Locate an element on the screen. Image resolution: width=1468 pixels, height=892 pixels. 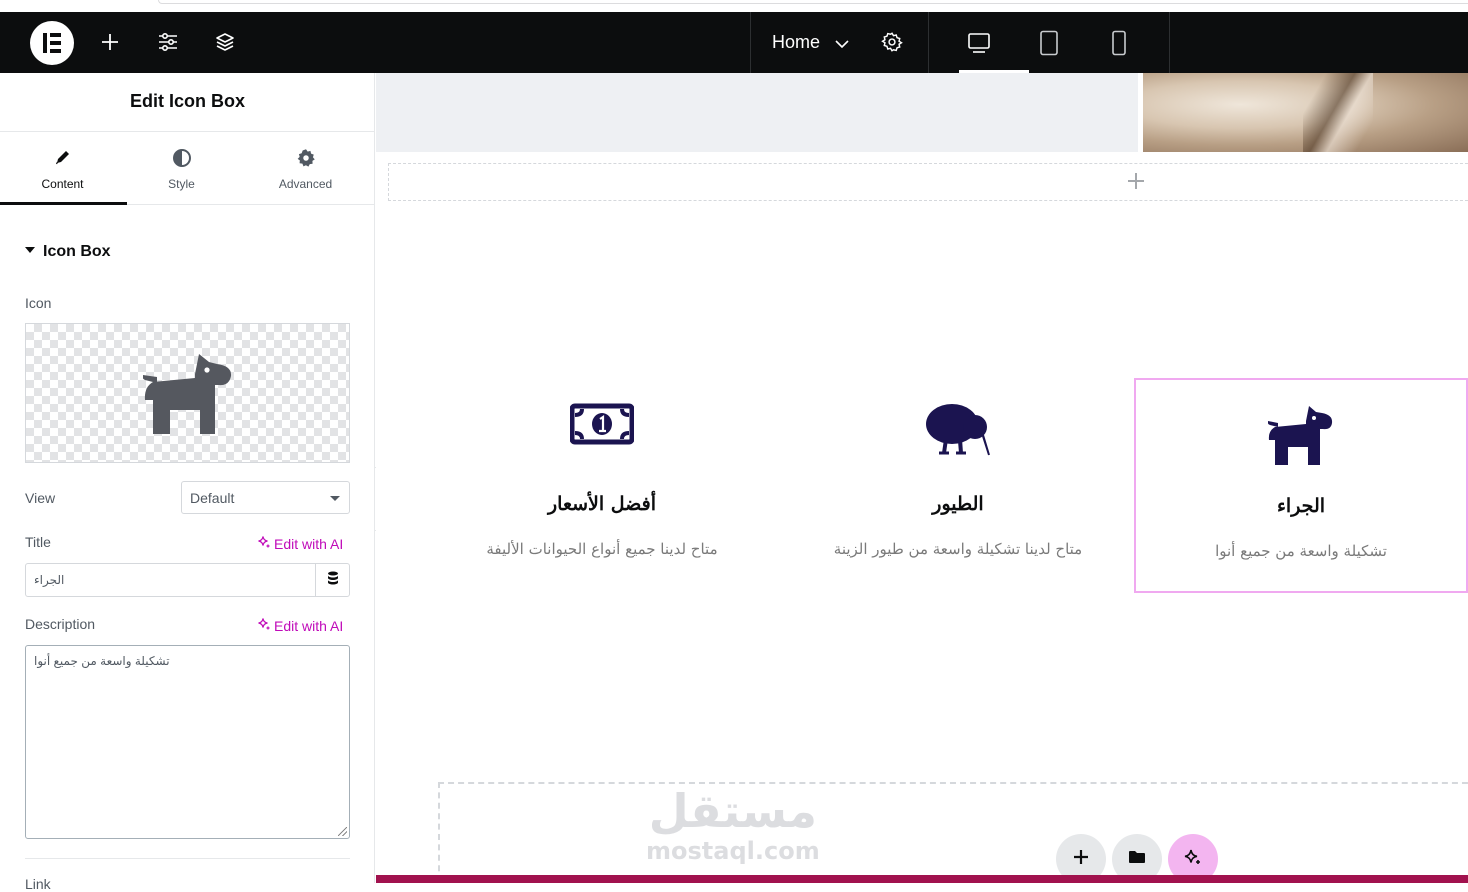
icon-box-description: متاح لدينا جميع أنواع الحيوانات الأليفة is located at coordinates (602, 549).